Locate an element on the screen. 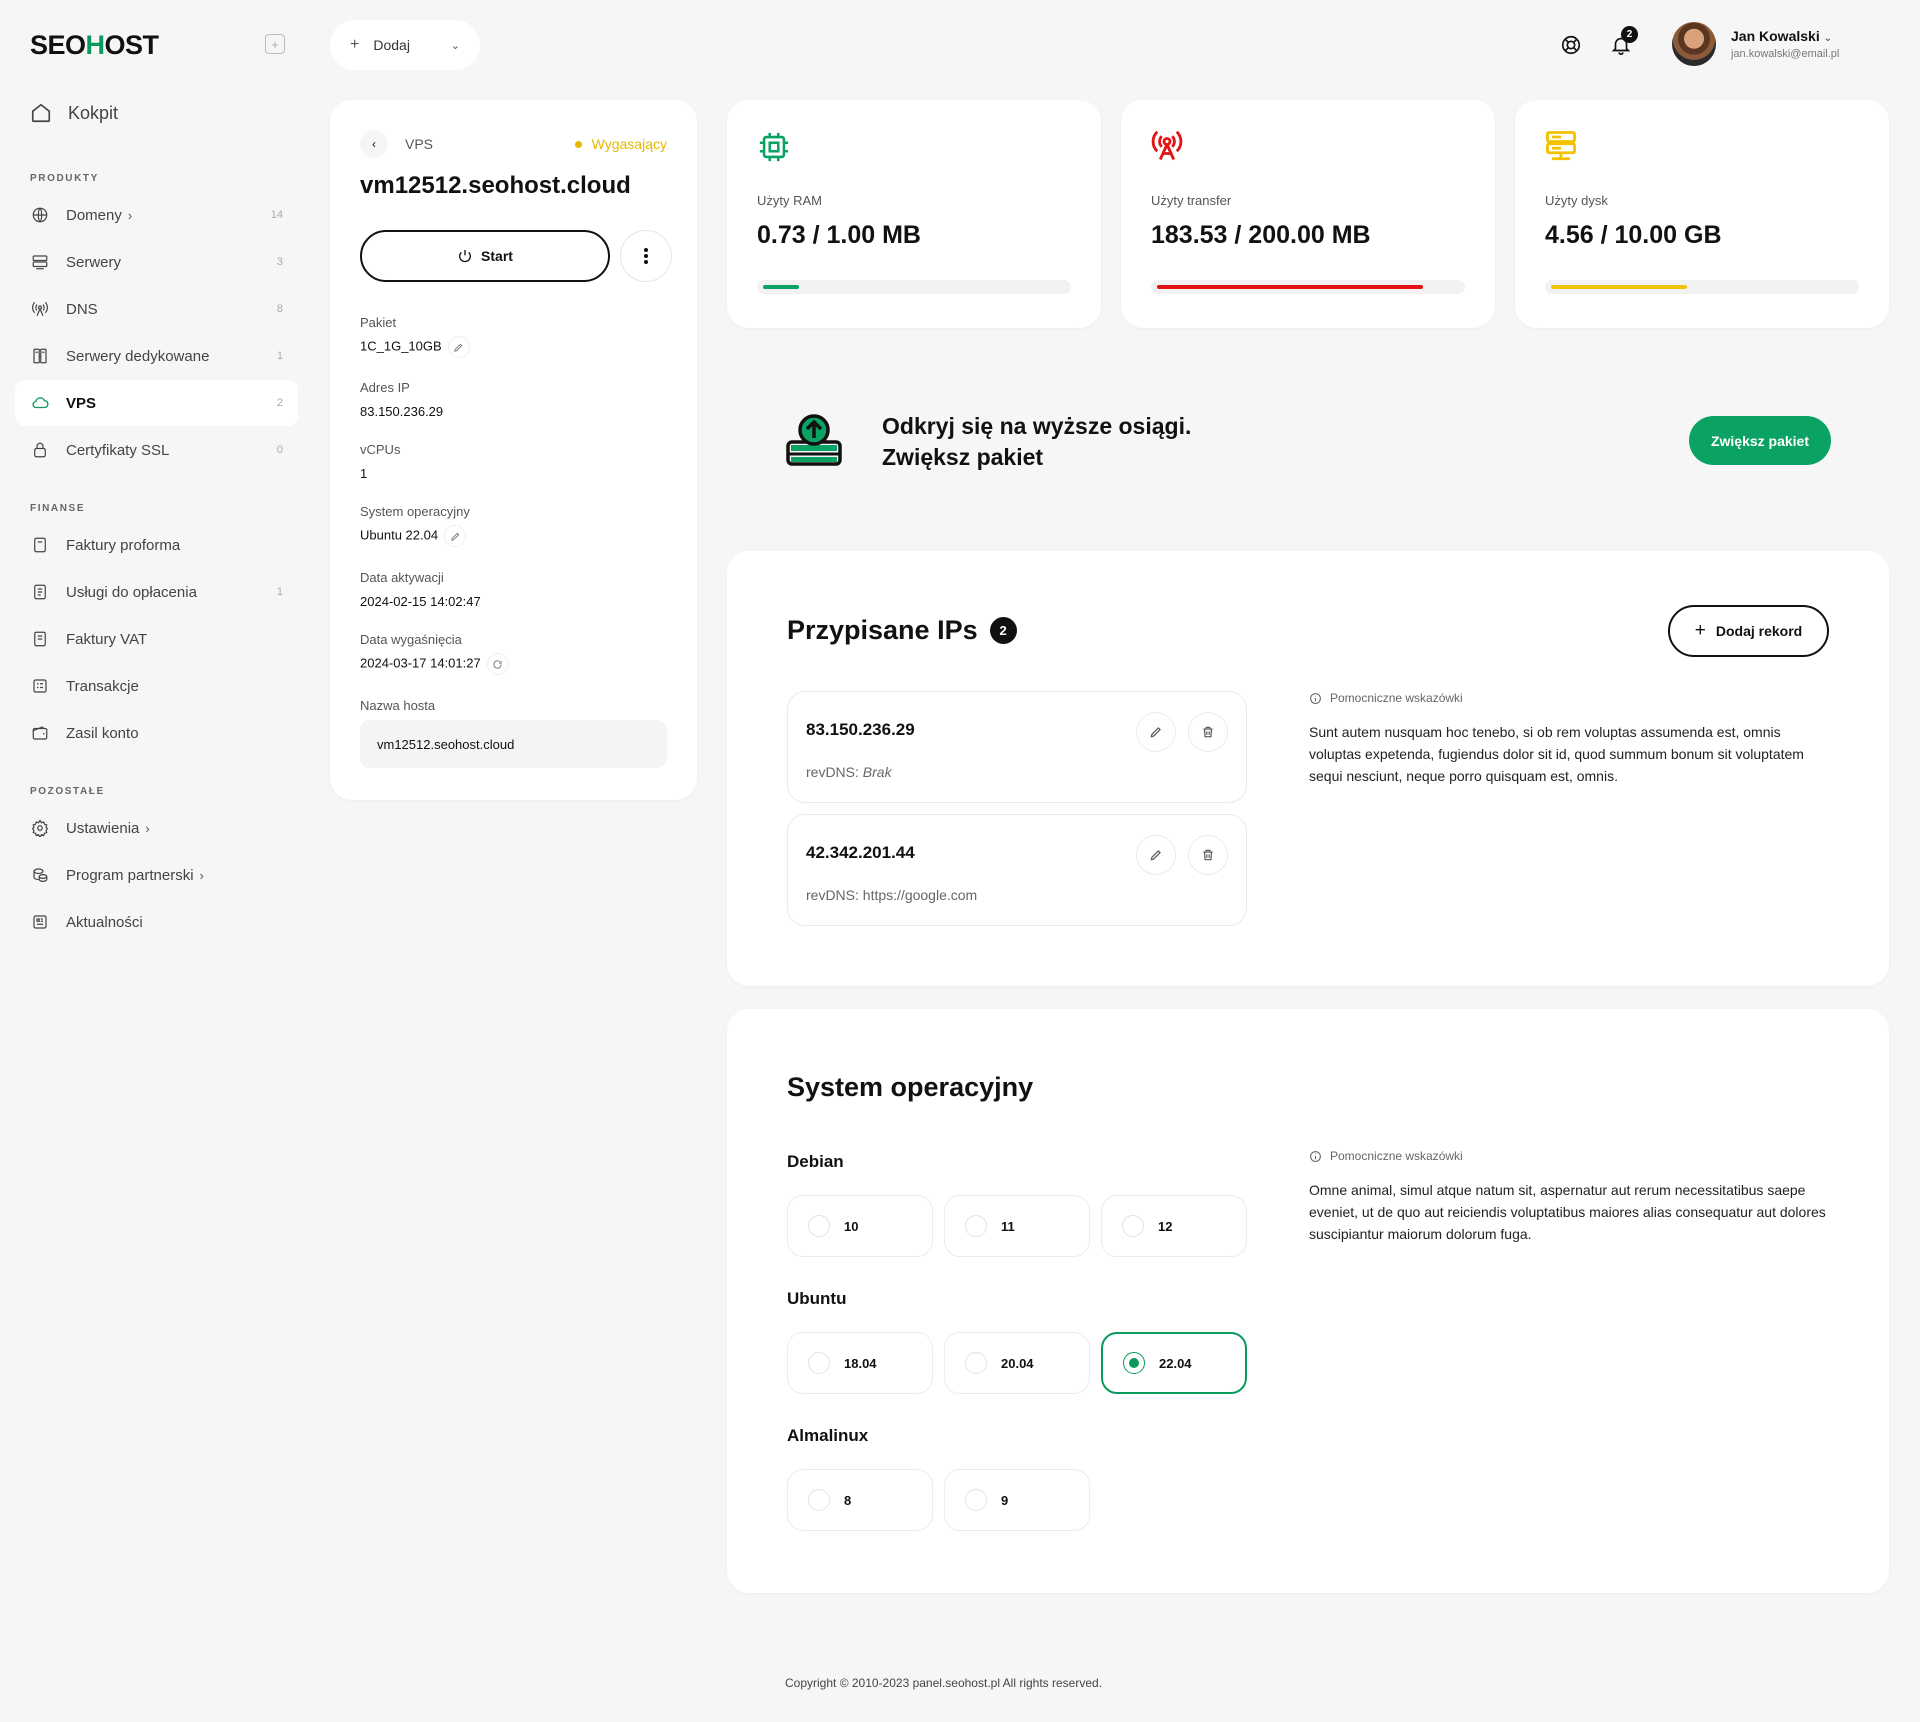 Image resolution: width=1920 pixels, height=1722 pixels. status-text: Wygasający is located at coordinates (629, 144).